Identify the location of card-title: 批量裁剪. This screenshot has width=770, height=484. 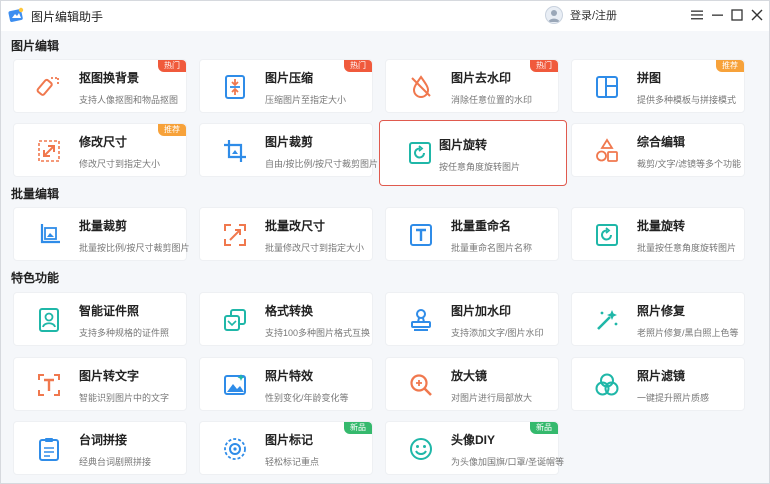
(103, 226).